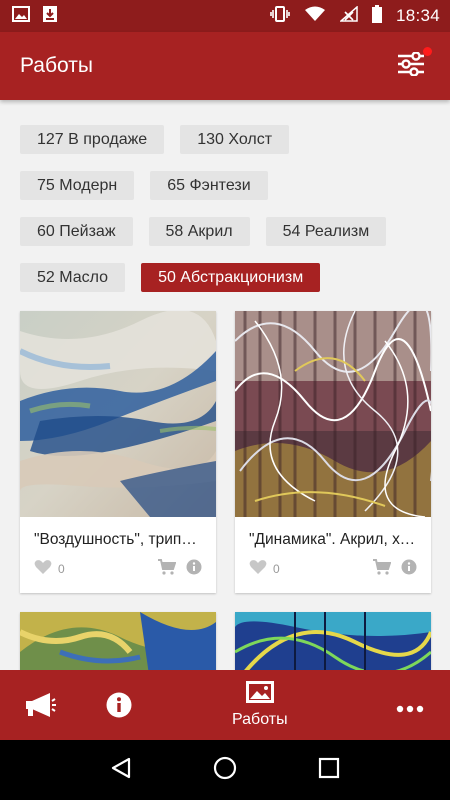 This screenshot has width=450, height=800. What do you see at coordinates (235, 139) in the screenshot?
I see `filter-chip: 130 Холст` at bounding box center [235, 139].